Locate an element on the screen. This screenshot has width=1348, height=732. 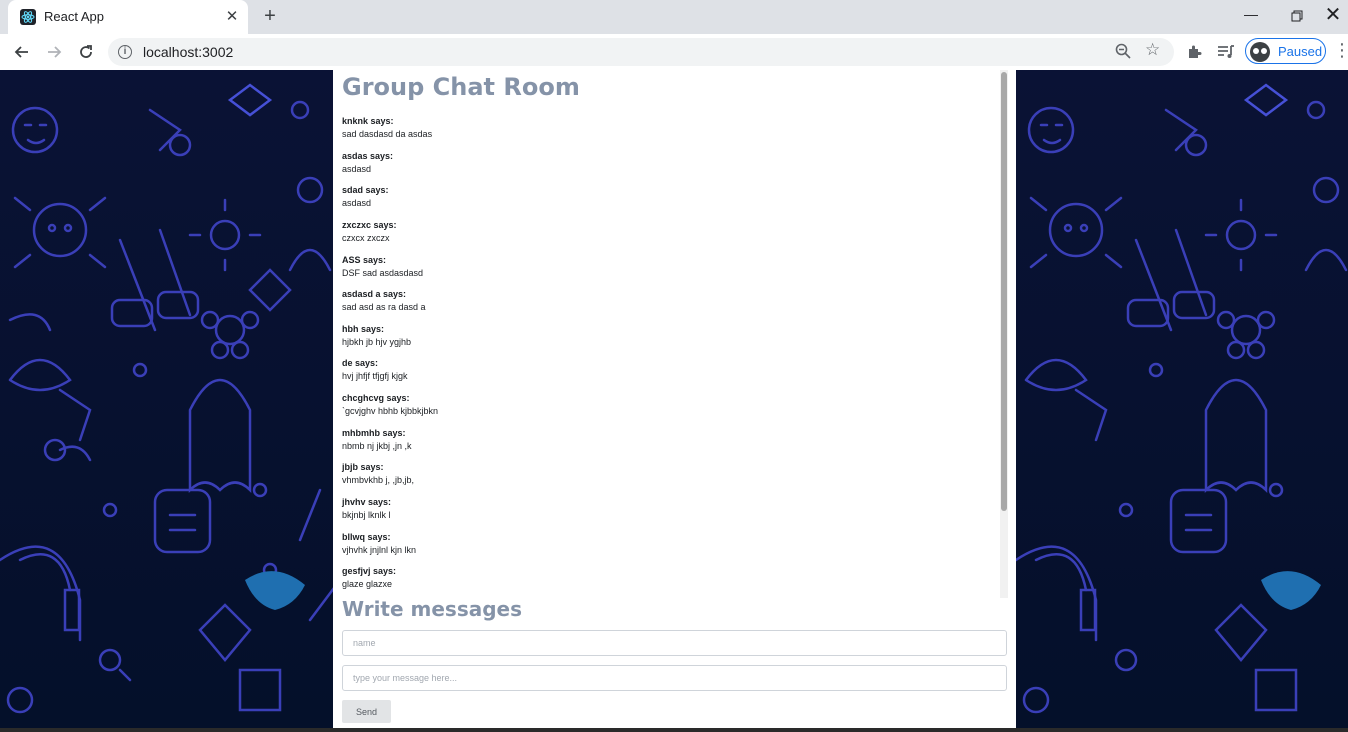
message-author: zxczxc says: is located at coordinates (369, 225).